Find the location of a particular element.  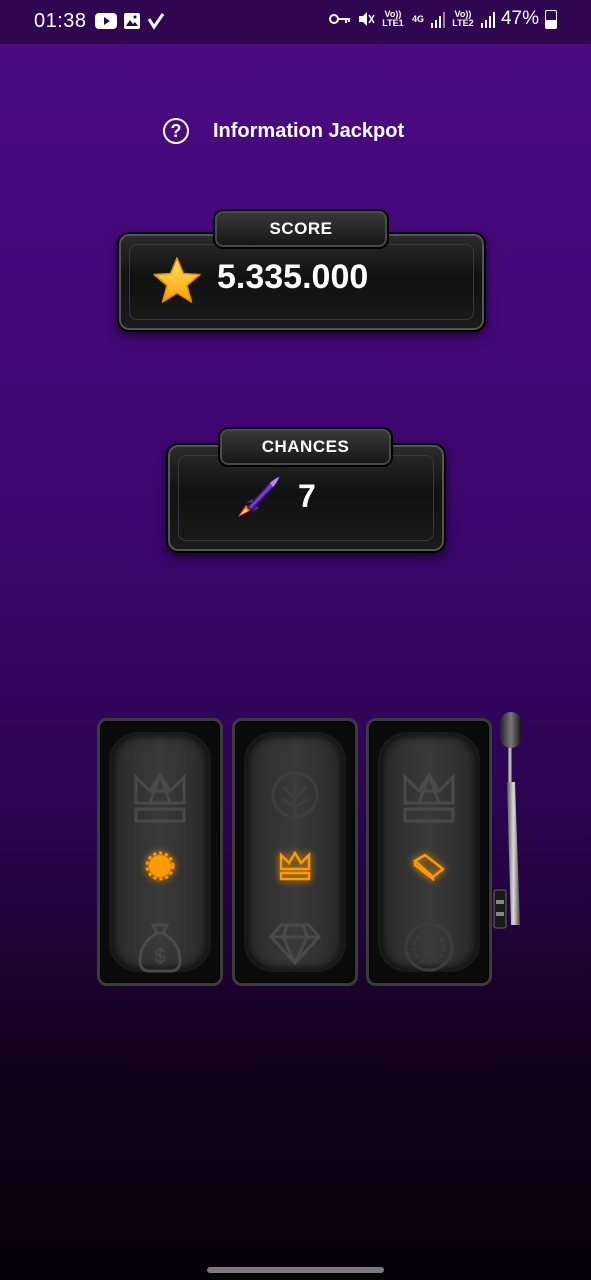

gold-bar-icon is located at coordinates (429, 867).